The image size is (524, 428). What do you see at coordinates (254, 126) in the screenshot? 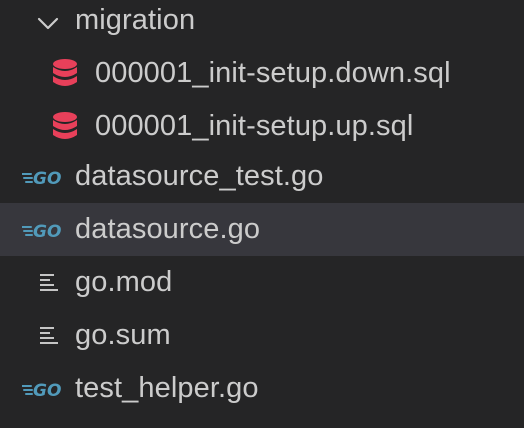
I see `file-label: 000001_init-setup.up.sql` at bounding box center [254, 126].